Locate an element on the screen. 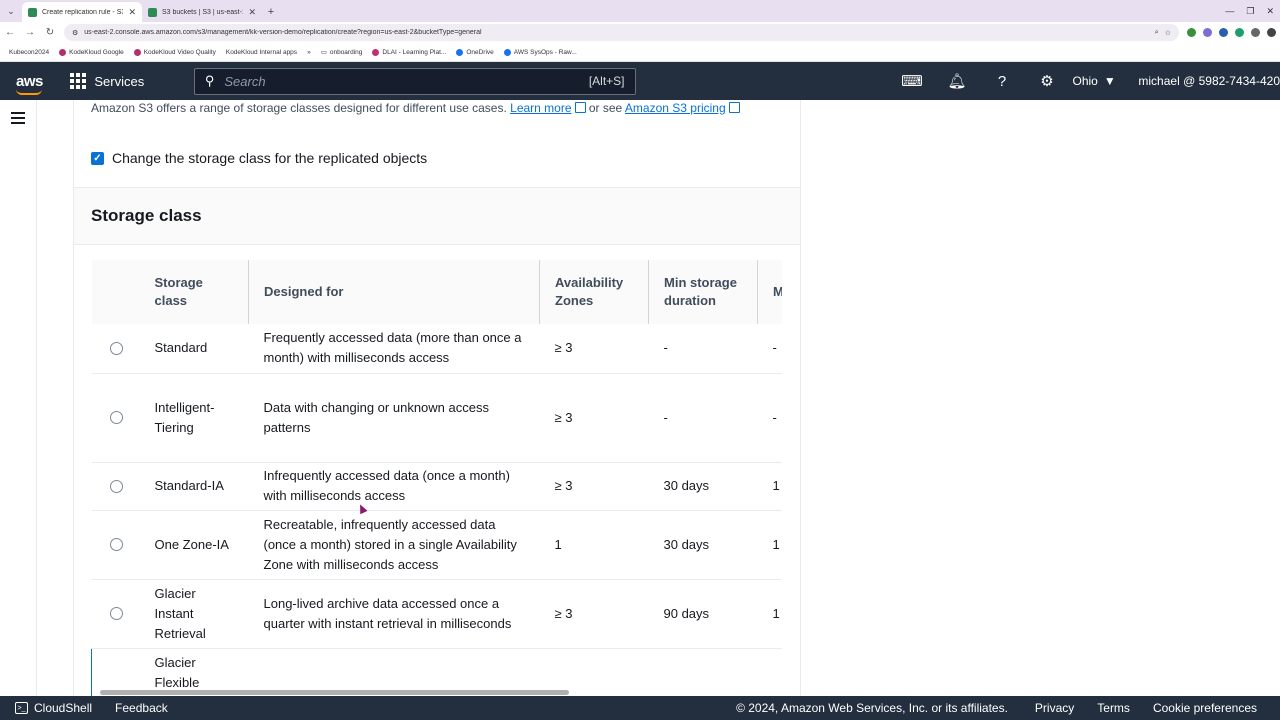  services-button: Services is located at coordinates (124, 81).